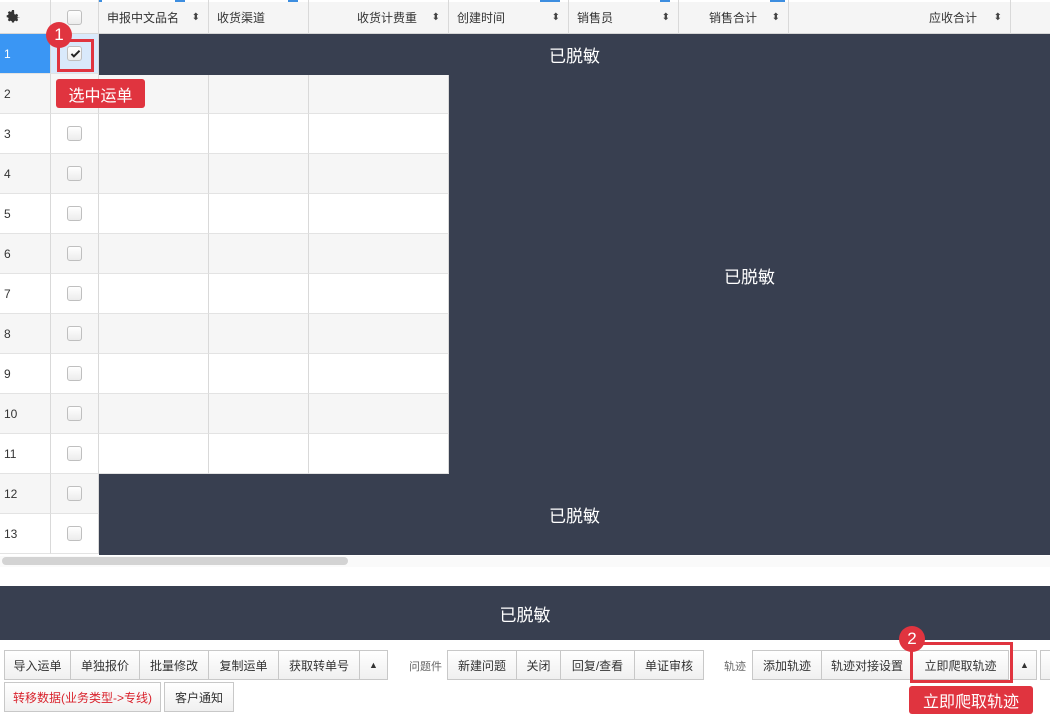 Image resolution: width=1050 pixels, height=715 pixels. I want to click on row-number: 11, so click(25, 454).